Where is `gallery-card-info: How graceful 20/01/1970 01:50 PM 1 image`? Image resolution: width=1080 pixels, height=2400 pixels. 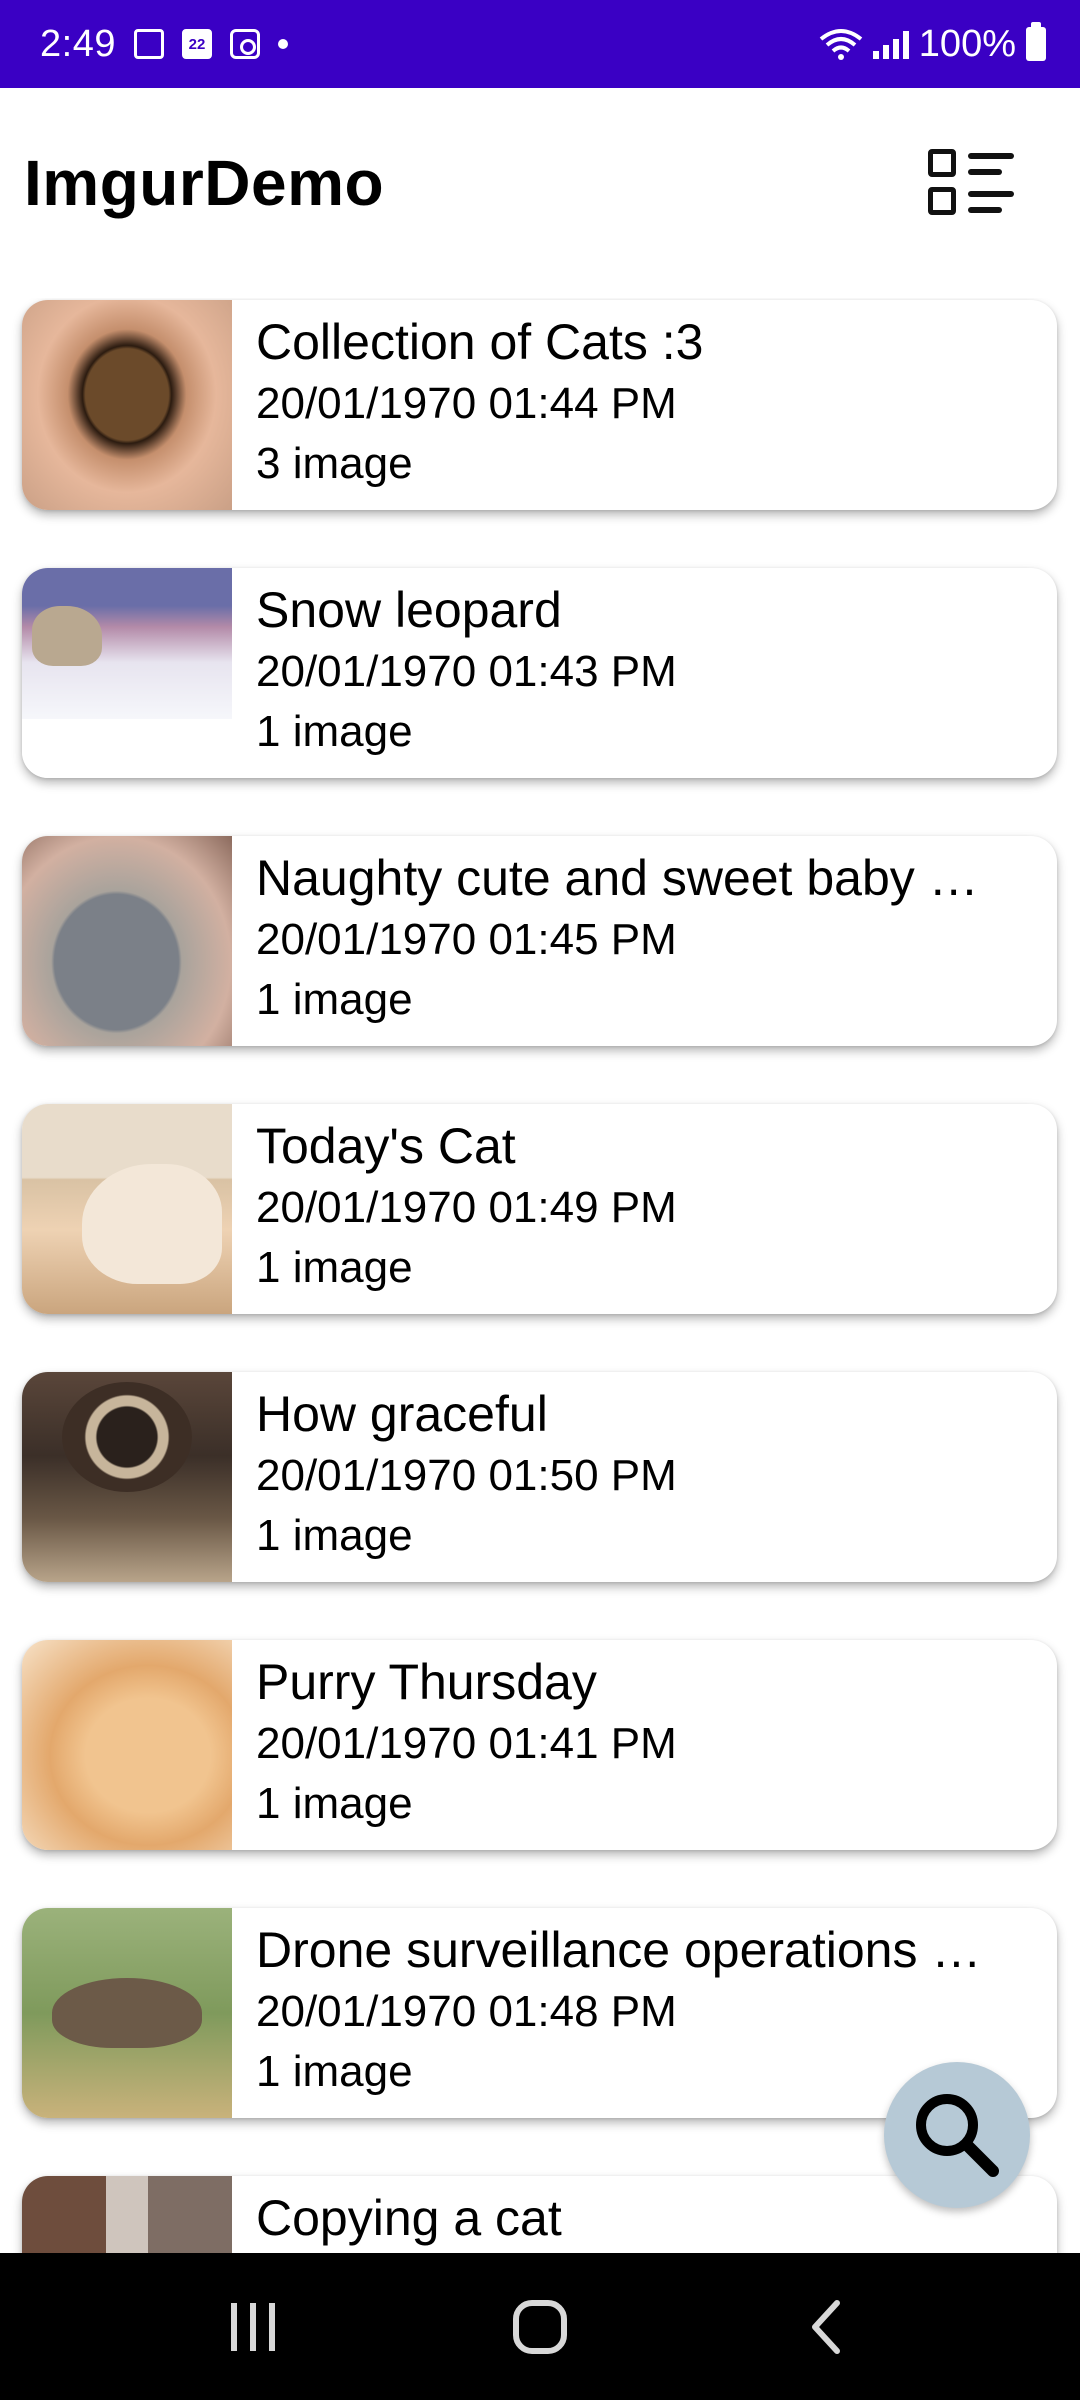 gallery-card-info: How graceful 20/01/1970 01:50 PM 1 image is located at coordinates (644, 1477).